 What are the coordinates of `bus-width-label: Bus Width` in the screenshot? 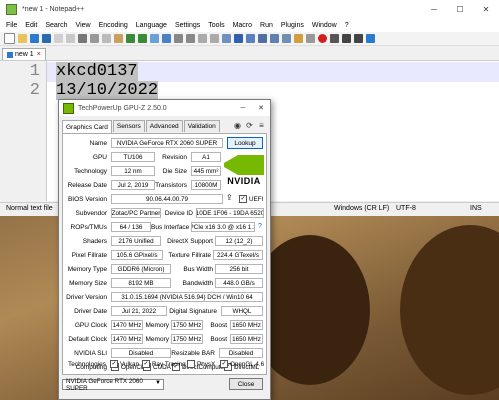 It's located at (198, 269).